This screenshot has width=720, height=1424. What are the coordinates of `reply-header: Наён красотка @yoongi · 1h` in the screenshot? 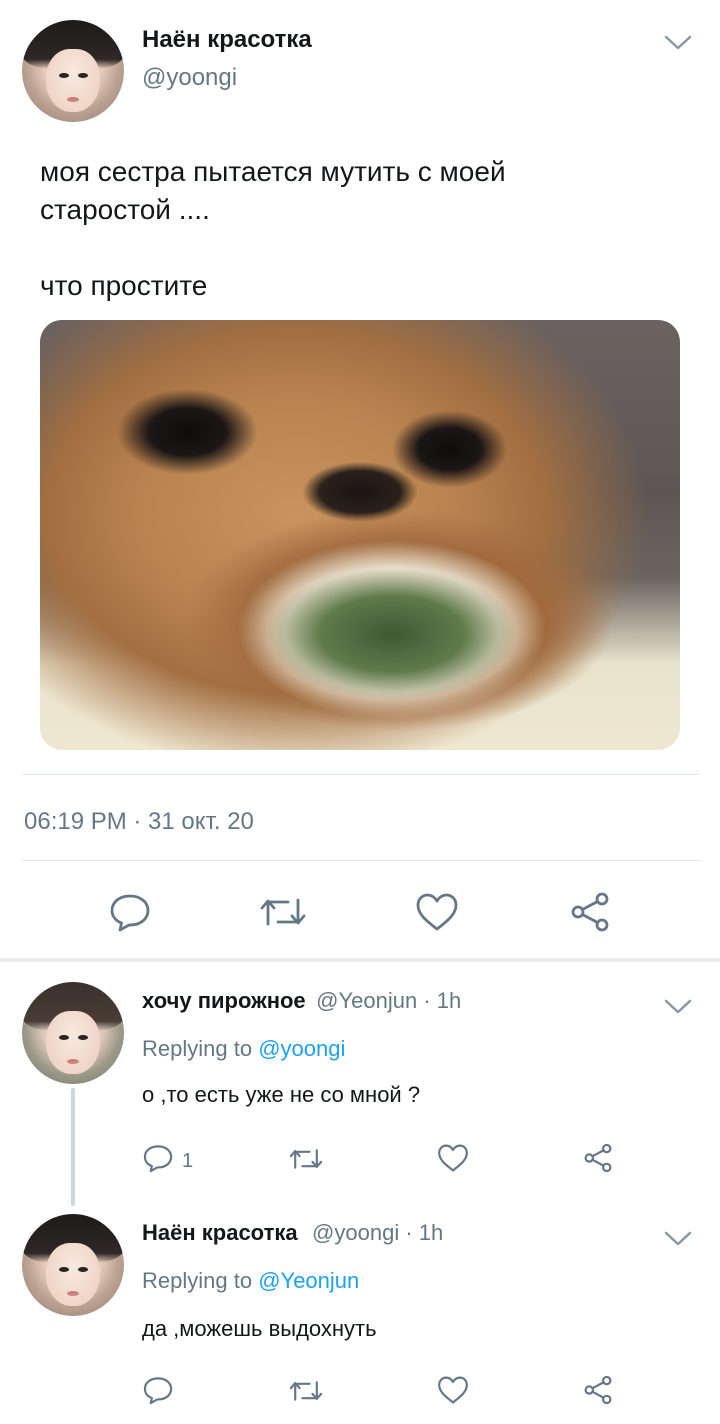 It's located at (292, 1233).